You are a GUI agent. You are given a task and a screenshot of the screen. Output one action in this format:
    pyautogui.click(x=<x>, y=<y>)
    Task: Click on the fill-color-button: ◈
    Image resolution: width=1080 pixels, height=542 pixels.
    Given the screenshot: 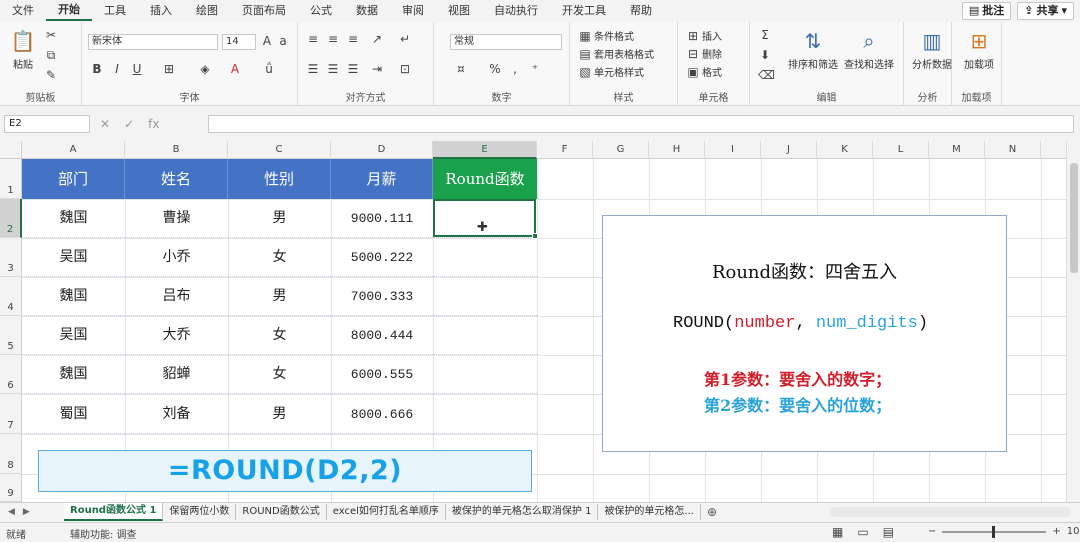 What is the action you would take?
    pyautogui.click(x=205, y=69)
    